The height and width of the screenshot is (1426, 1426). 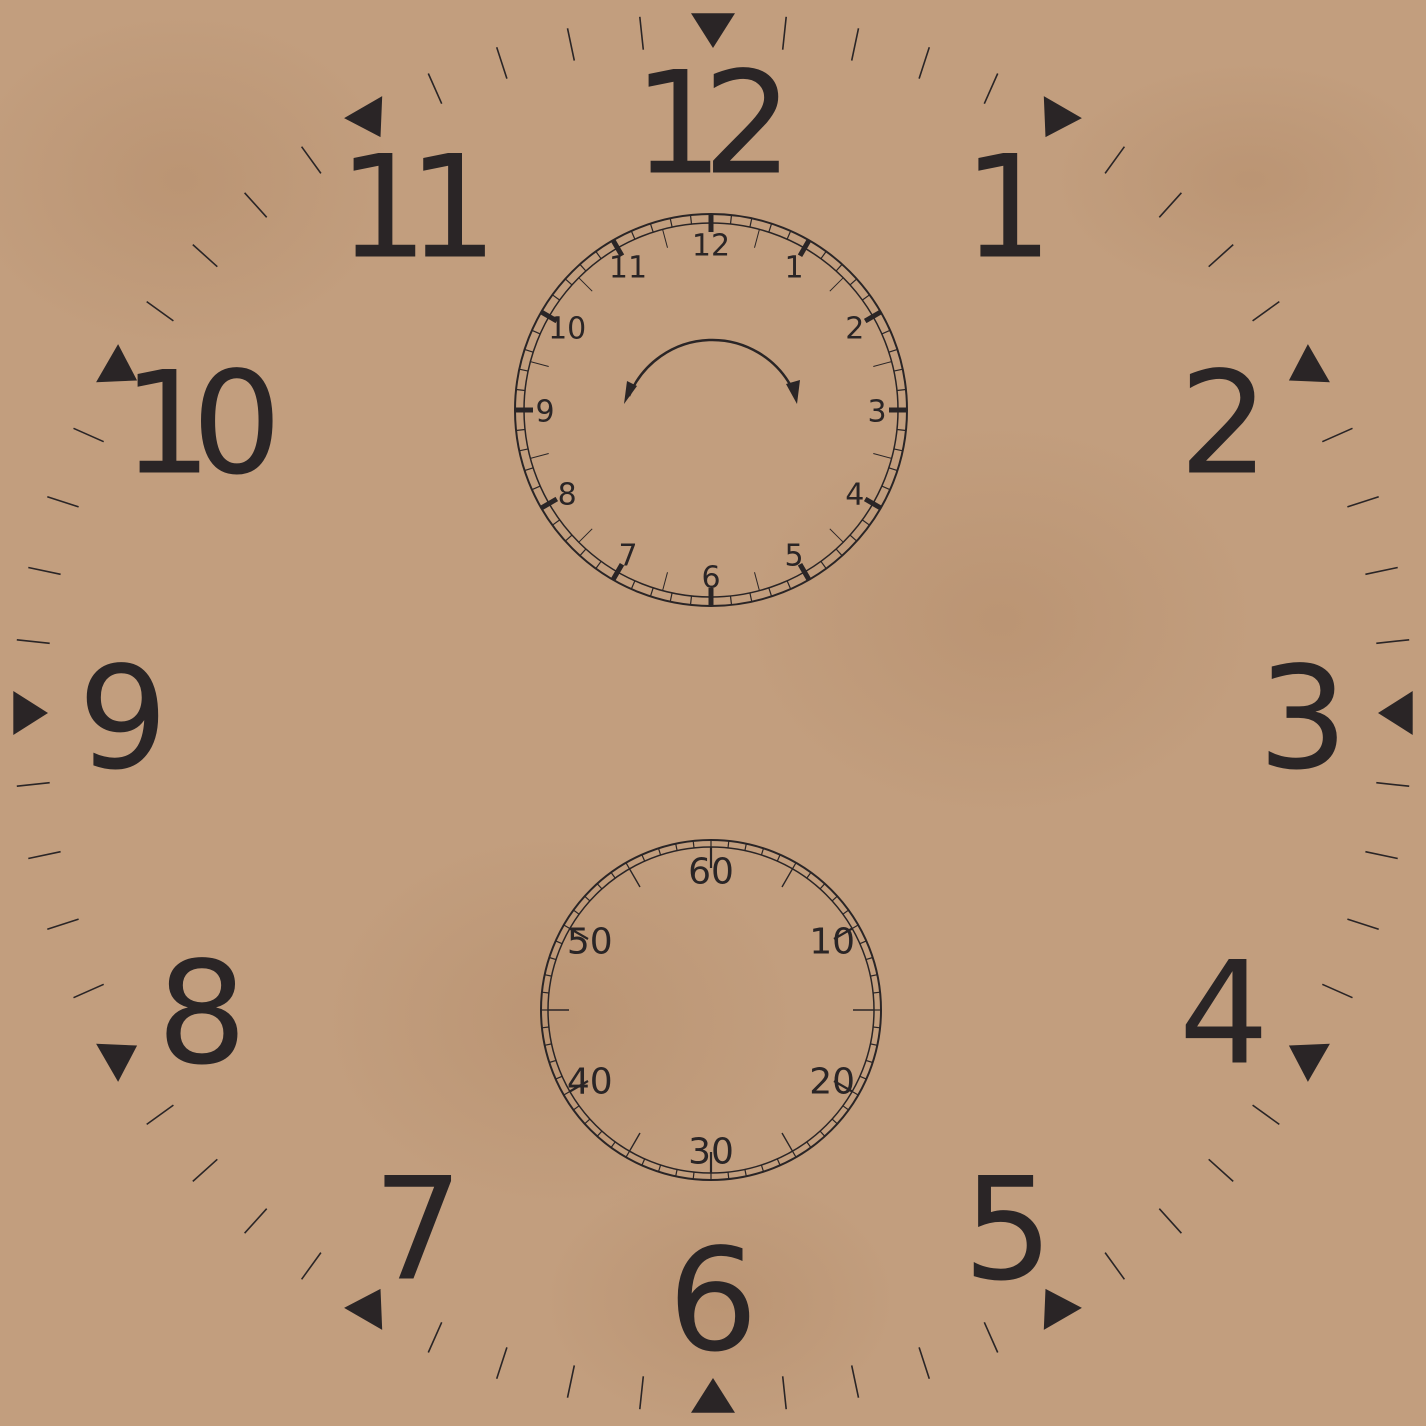 What do you see at coordinates (628, 268) in the screenshot?
I see `top-numeral-11: 11` at bounding box center [628, 268].